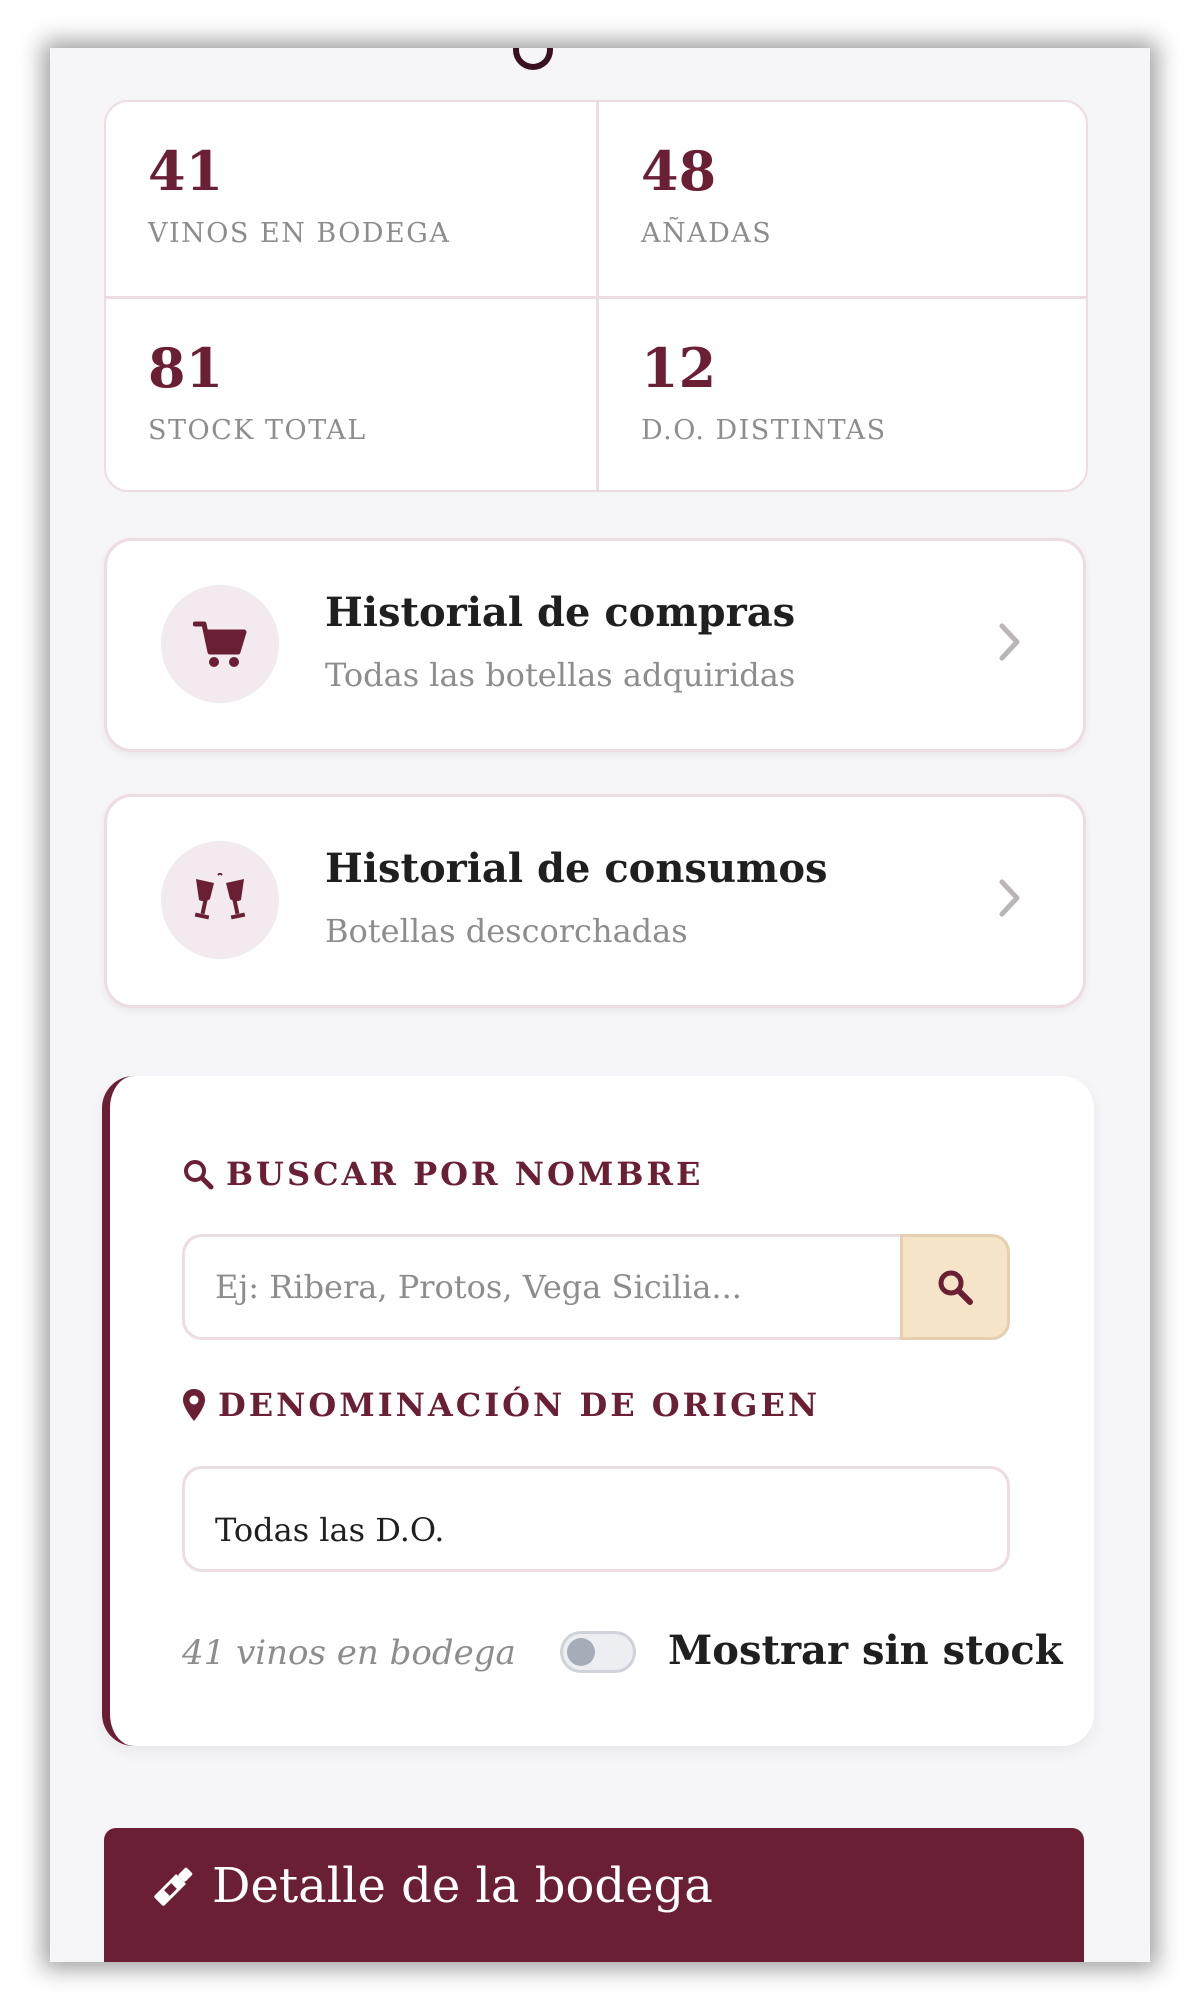  What do you see at coordinates (351, 393) in the screenshot?
I see `stat-total-stock: 81 STOCK TOTAL` at bounding box center [351, 393].